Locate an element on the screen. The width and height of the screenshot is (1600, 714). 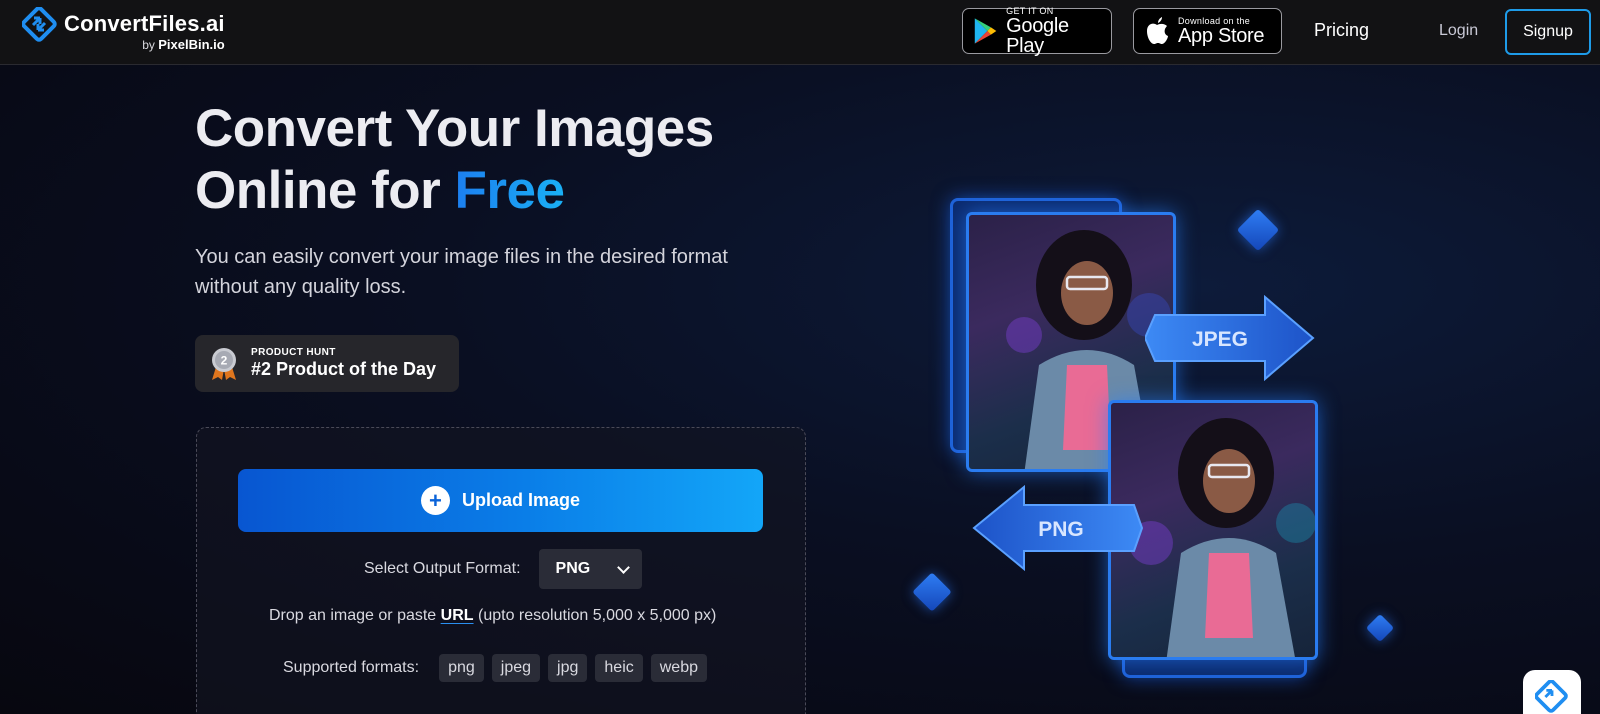
logo-by-prefix: by is located at coordinates (148, 45).